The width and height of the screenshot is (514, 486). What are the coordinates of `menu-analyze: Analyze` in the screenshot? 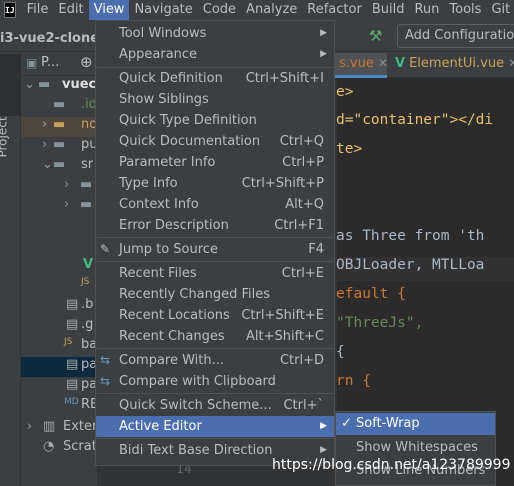 It's located at (271, 10).